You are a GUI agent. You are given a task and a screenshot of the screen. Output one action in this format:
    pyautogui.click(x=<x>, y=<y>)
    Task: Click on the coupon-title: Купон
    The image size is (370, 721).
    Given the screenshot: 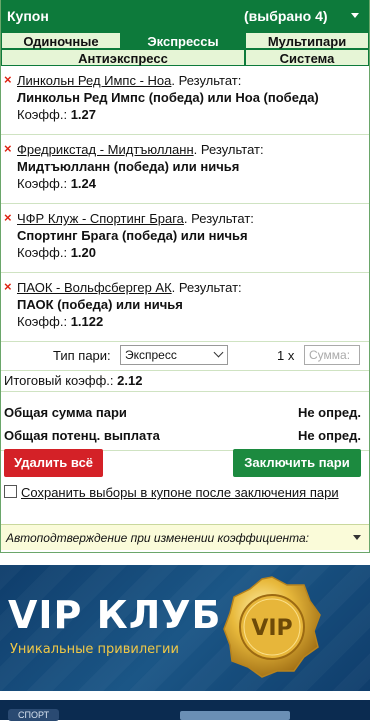 What is the action you would take?
    pyautogui.click(x=28, y=16)
    